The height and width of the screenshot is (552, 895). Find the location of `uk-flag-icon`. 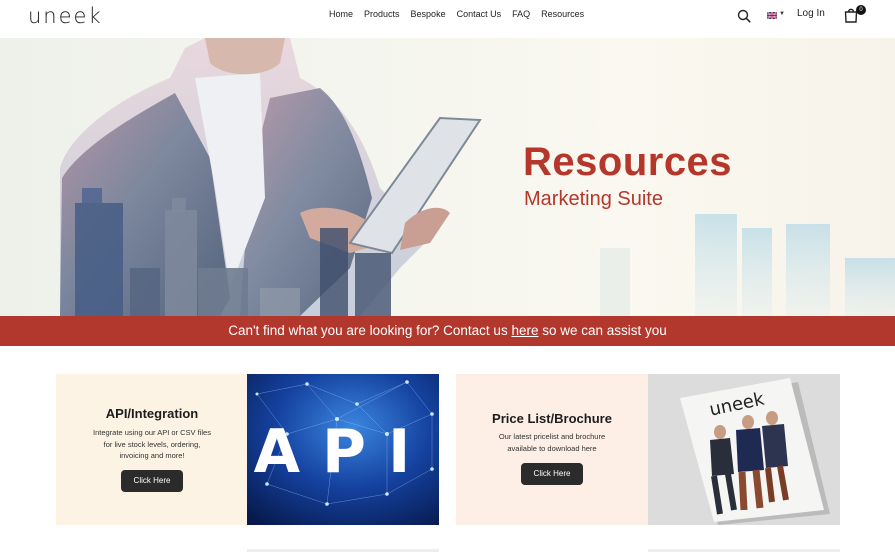

uk-flag-icon is located at coordinates (772, 15).